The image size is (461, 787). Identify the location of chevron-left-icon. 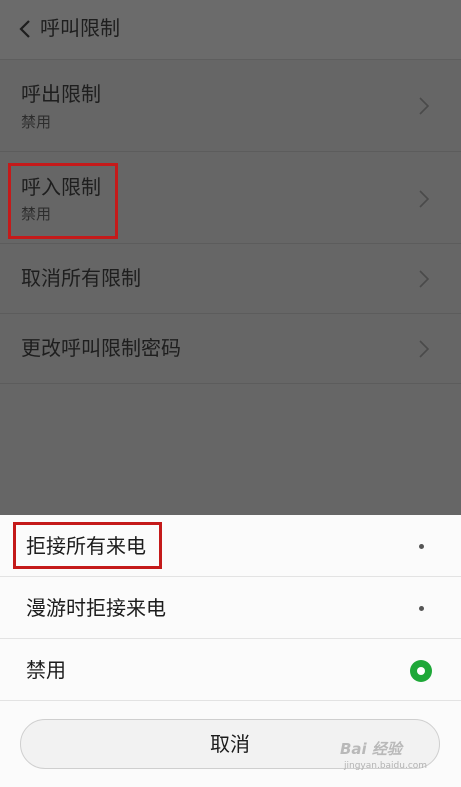
(25, 29).